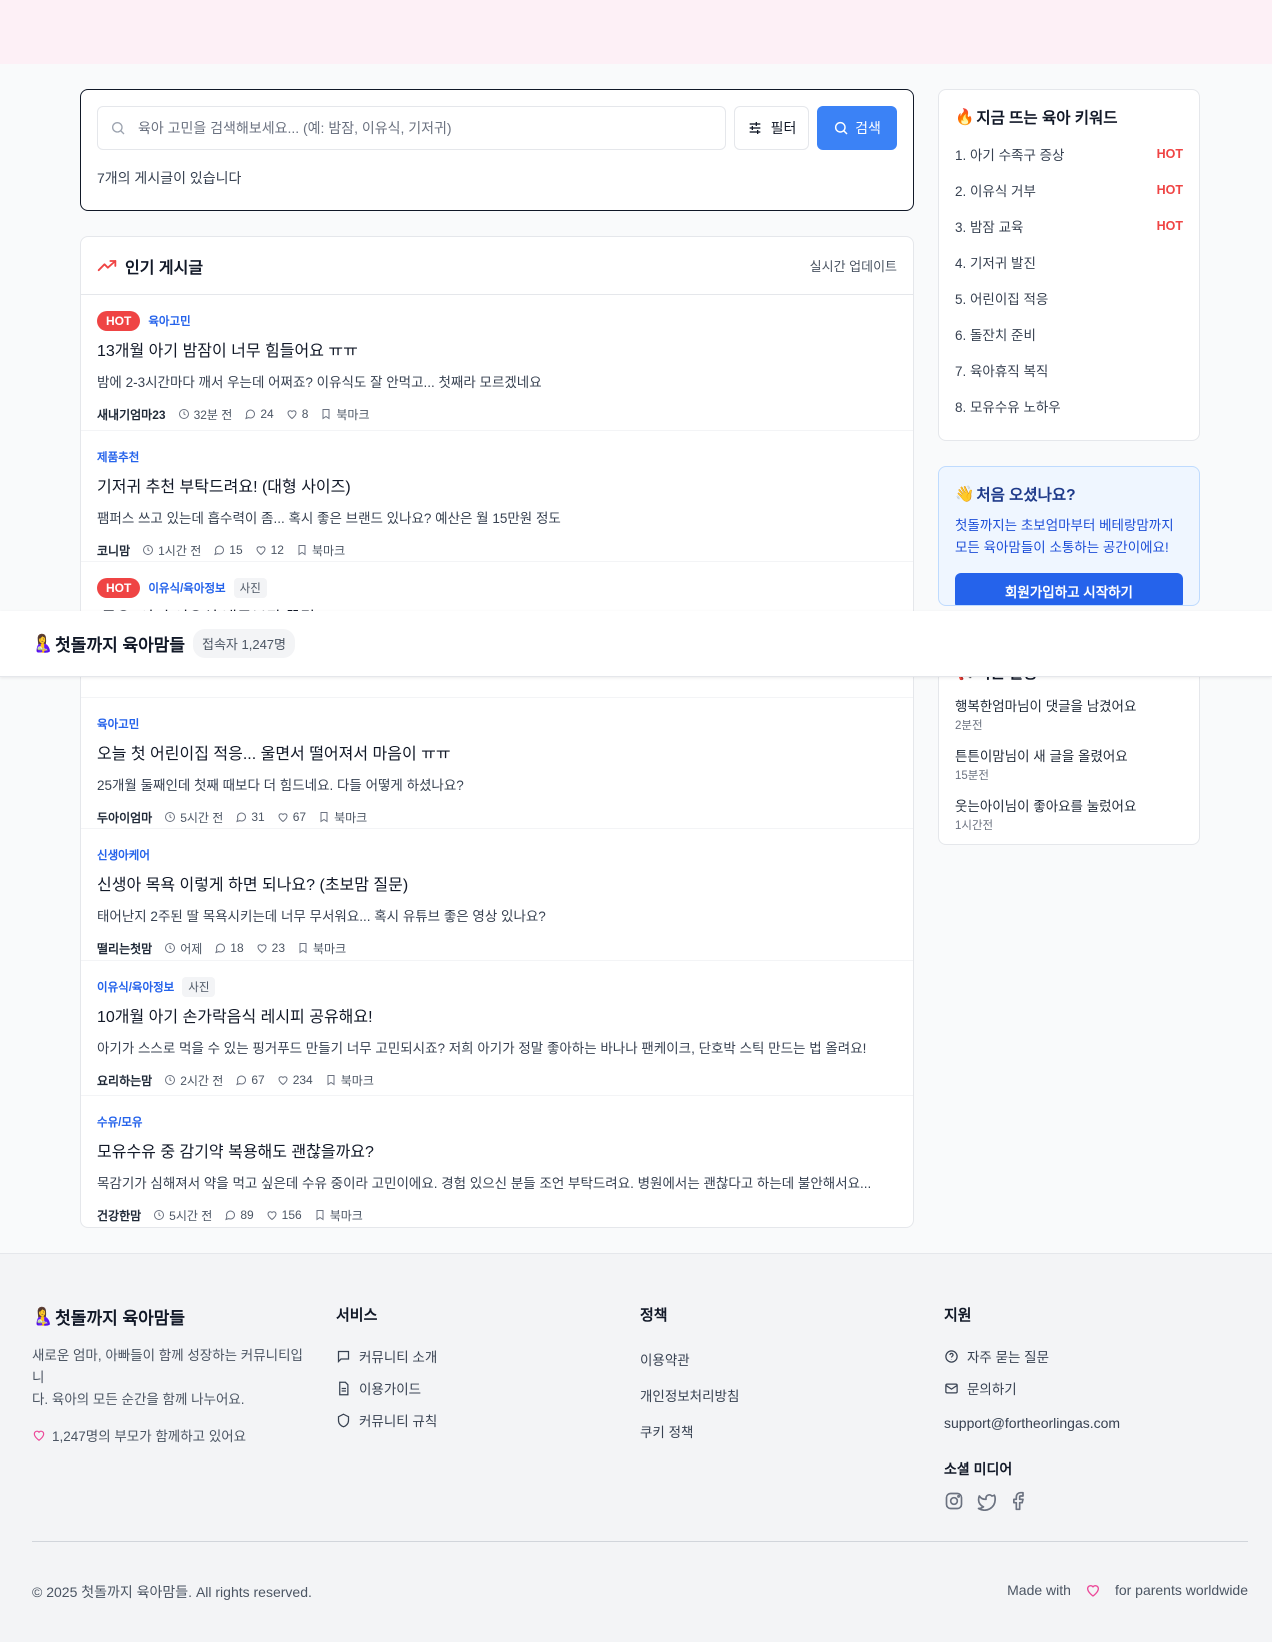 The height and width of the screenshot is (1642, 1272). Describe the element at coordinates (119, 1215) in the screenshot. I see `post-author: 건강한맘` at that location.